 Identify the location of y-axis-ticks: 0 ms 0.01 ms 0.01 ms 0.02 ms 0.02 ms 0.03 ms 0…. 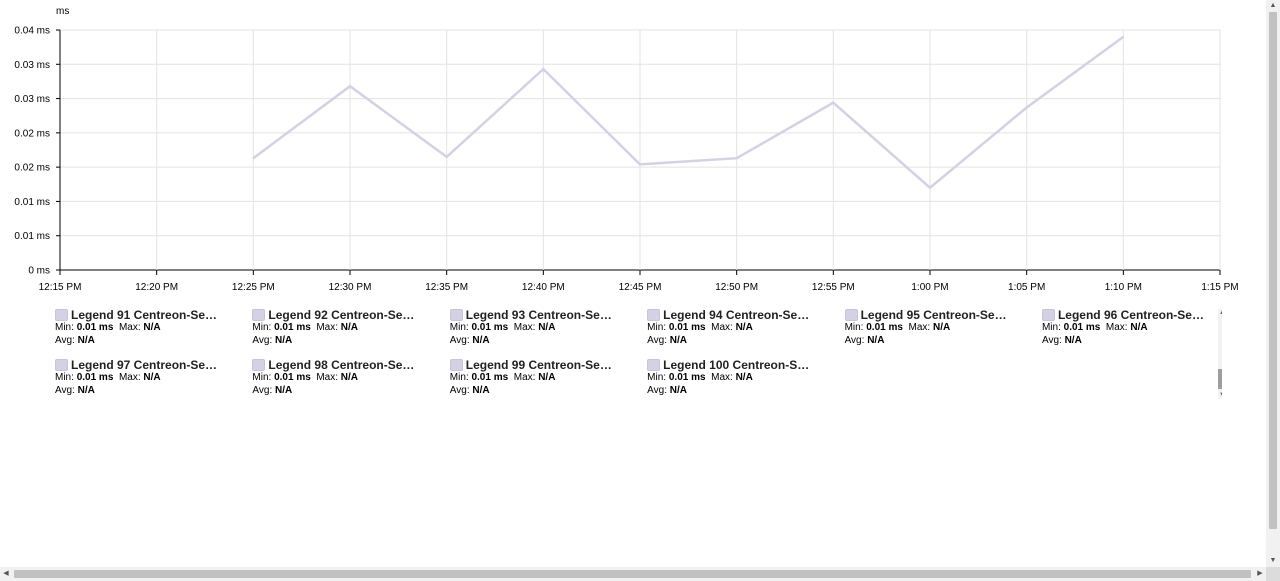
(37, 151).